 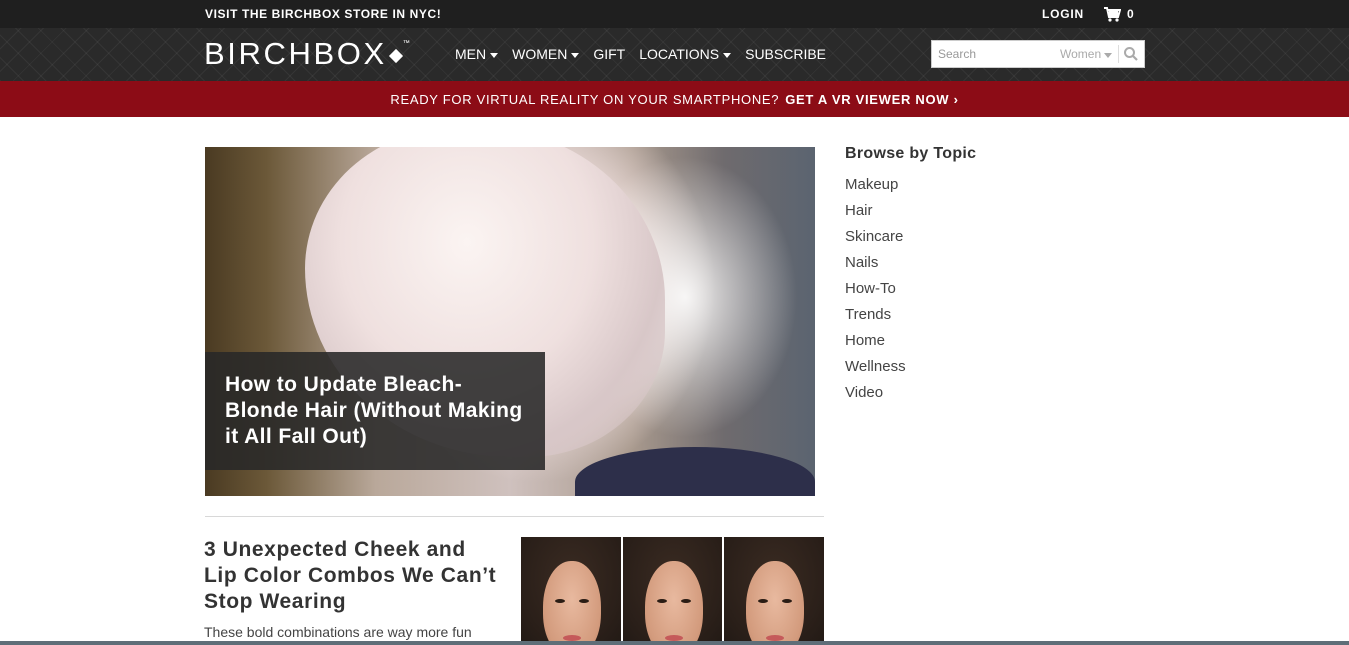 I want to click on search-category-value: Women, so click(x=1081, y=54).